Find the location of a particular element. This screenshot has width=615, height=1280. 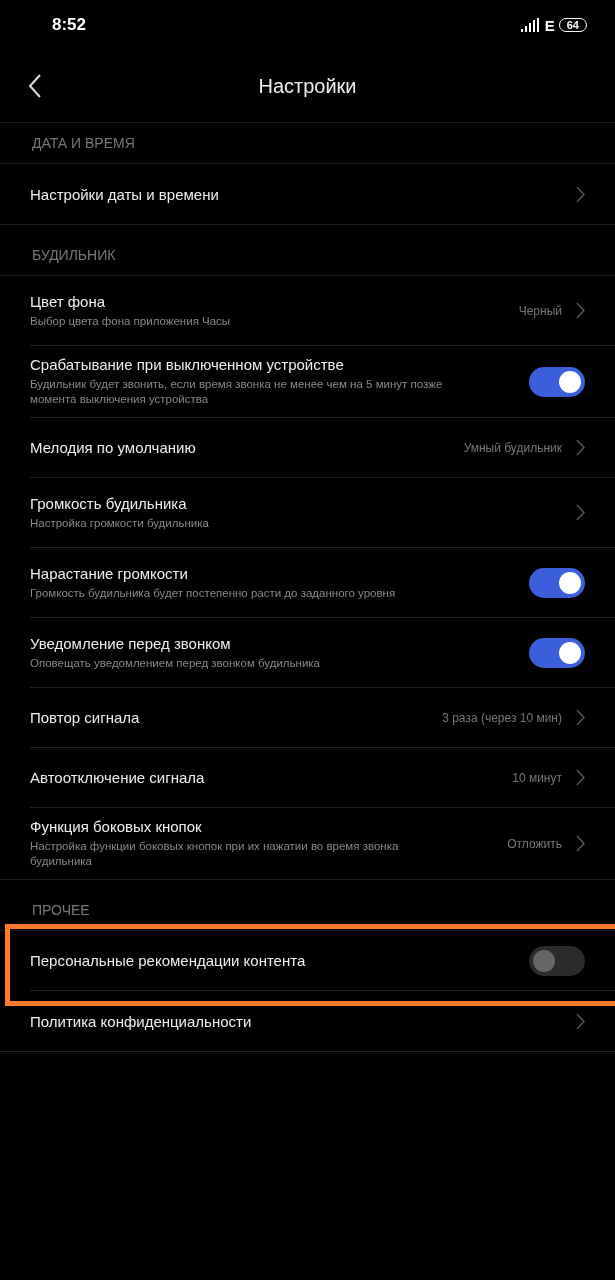

battery-level: 64 is located at coordinates (572, 25).